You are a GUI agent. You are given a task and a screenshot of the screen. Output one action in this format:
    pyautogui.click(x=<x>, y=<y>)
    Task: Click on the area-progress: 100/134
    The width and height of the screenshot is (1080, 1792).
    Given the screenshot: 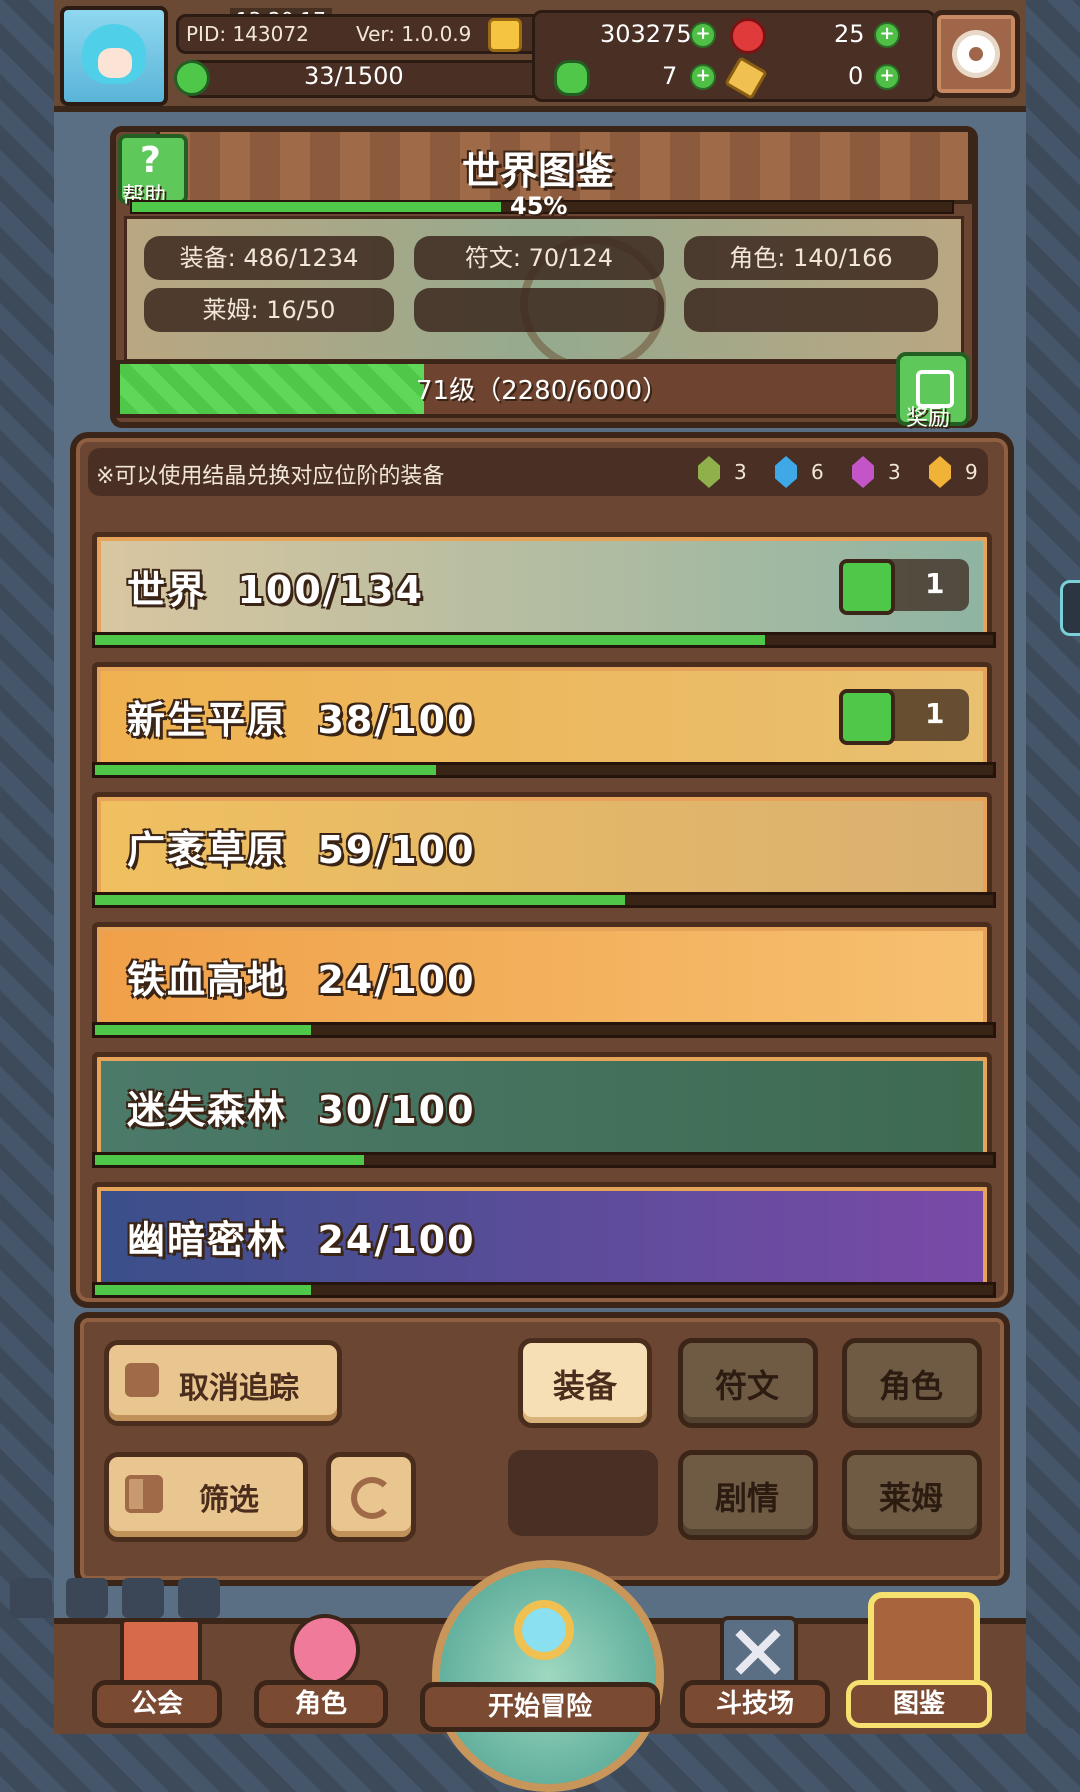 What is the action you would take?
    pyautogui.click(x=331, y=590)
    